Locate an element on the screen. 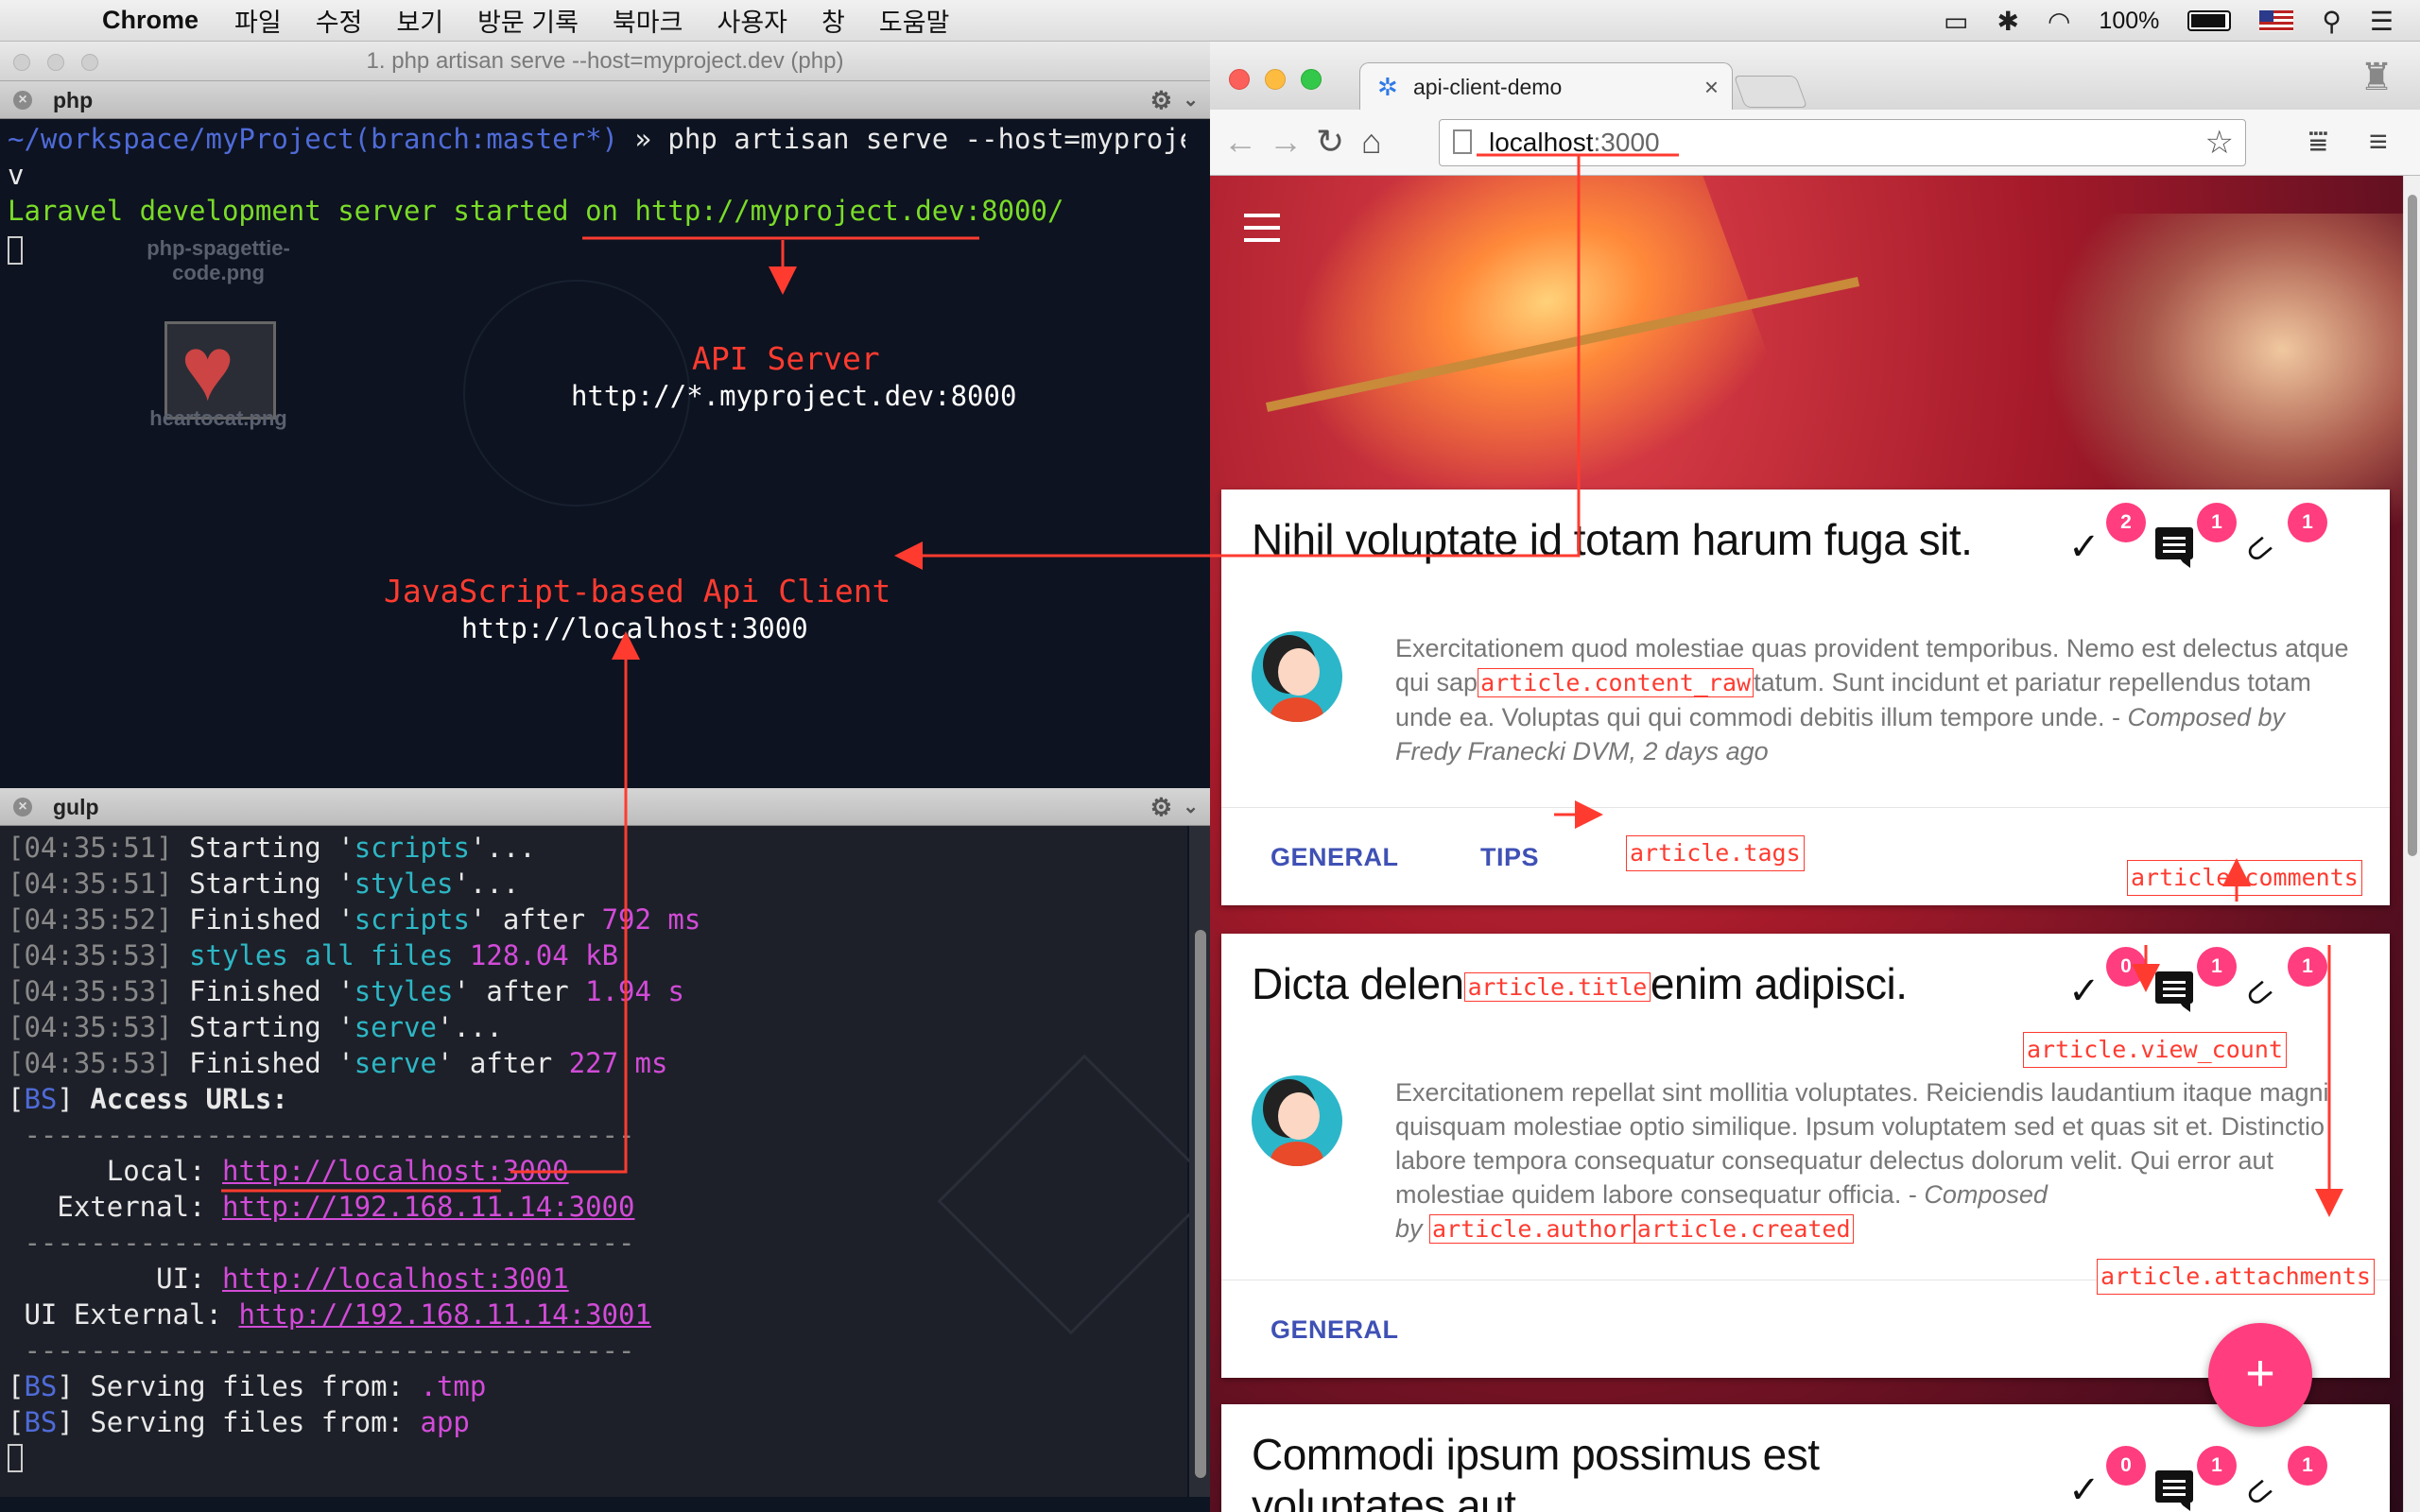 The image size is (2420, 1512). notification-center-icon: ☰ is located at coordinates (2382, 21).